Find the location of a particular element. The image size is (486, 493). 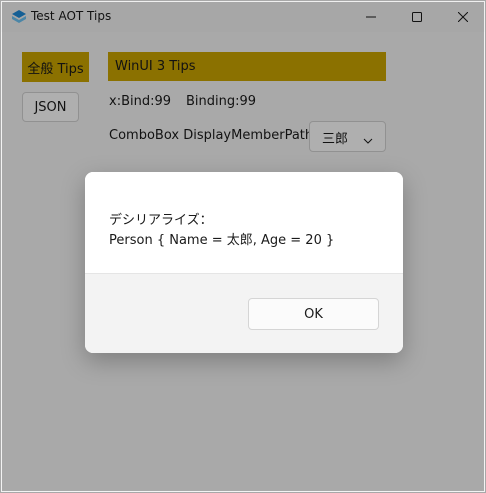

ok-button: OK is located at coordinates (313, 314).